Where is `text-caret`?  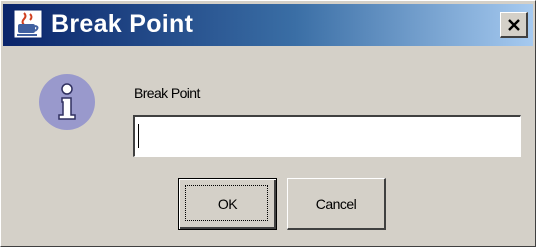
text-caret is located at coordinates (138, 136).